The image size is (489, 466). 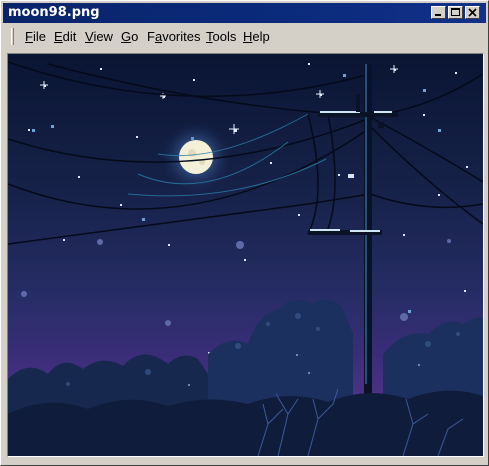 I want to click on menu-favorites: Favorites, so click(x=173, y=36).